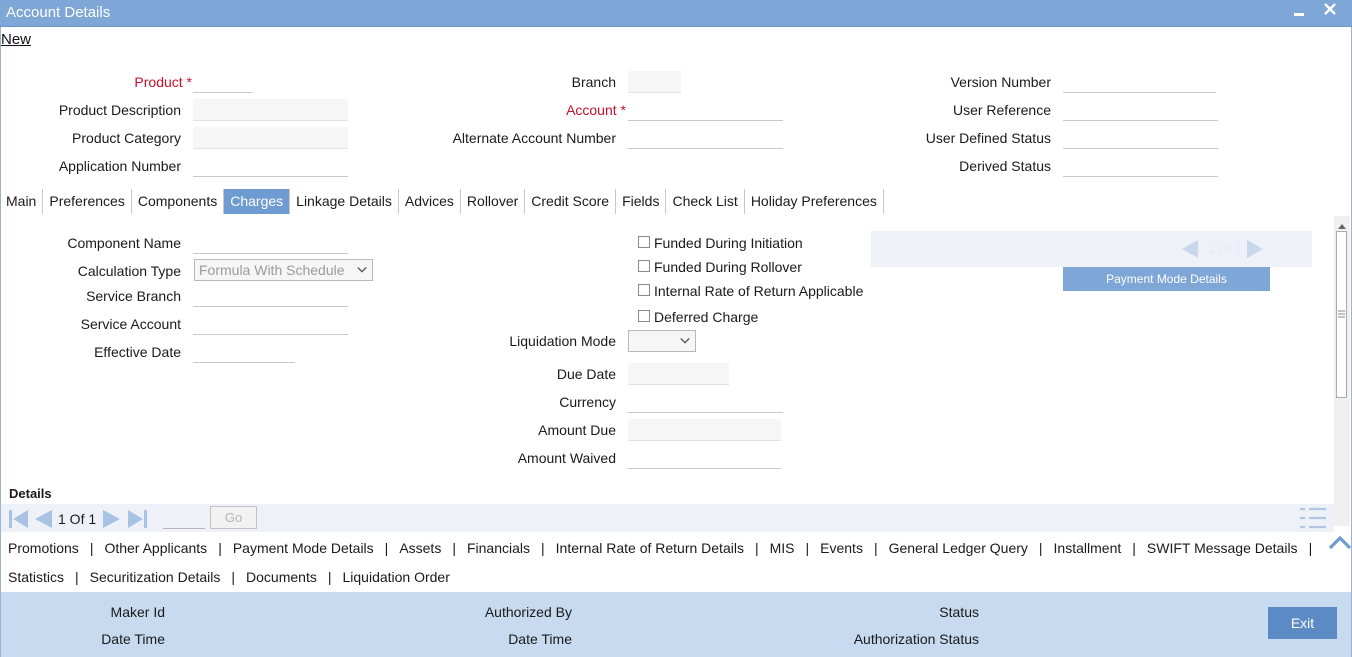 The image size is (1352, 657). What do you see at coordinates (112, 519) in the screenshot?
I see `next-page-icon` at bounding box center [112, 519].